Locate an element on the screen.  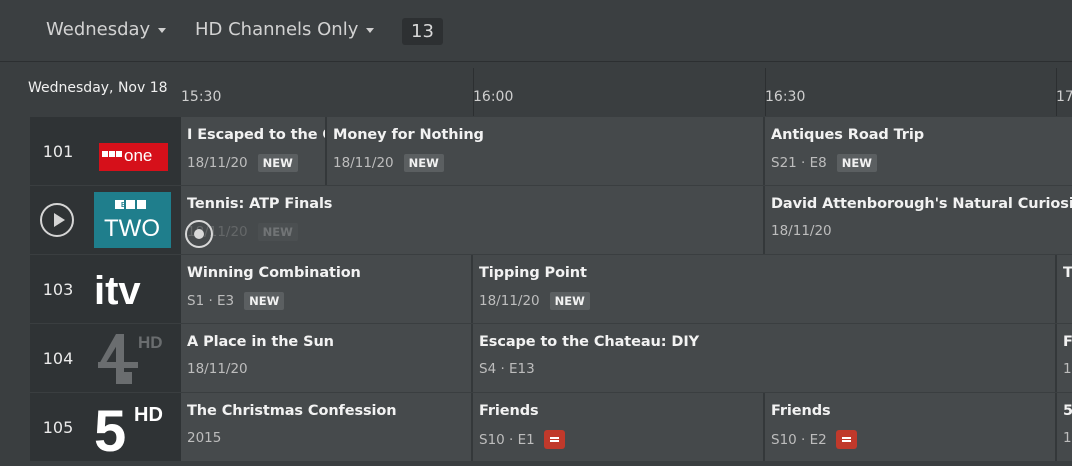
channel-count-badge: 13 is located at coordinates (422, 31).